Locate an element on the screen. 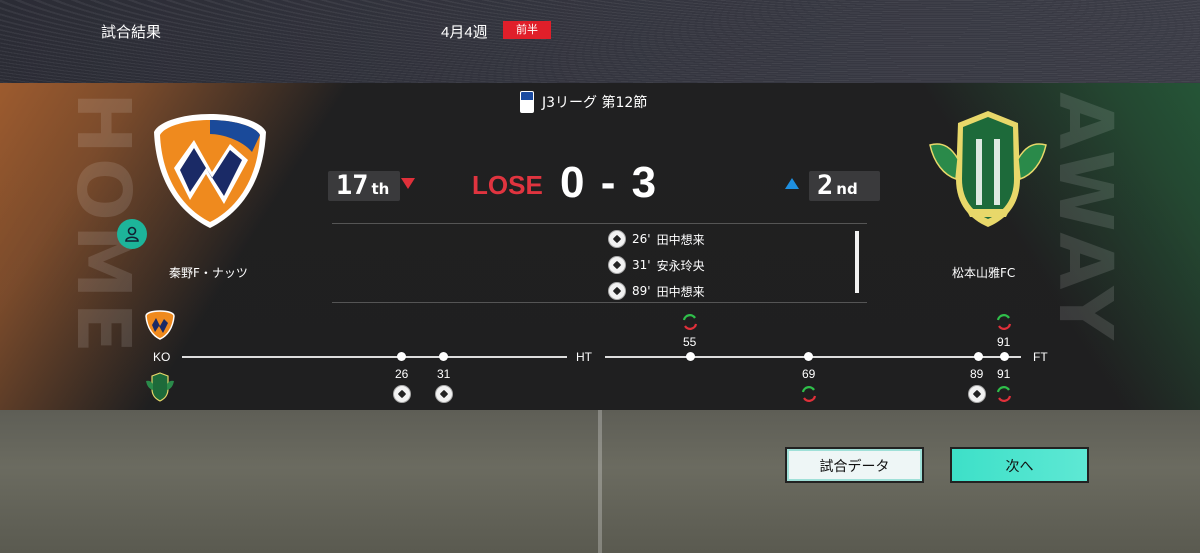  timeline-kickoff: KO is located at coordinates (162, 357).